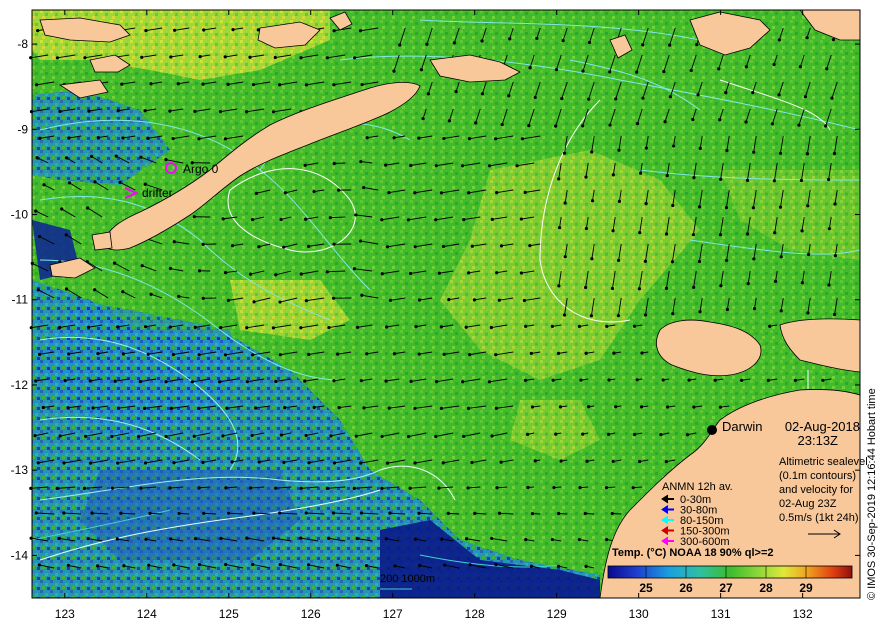 This screenshot has height=630, width=880. I want to click on y-tick-label: -11, so click(20, 300).